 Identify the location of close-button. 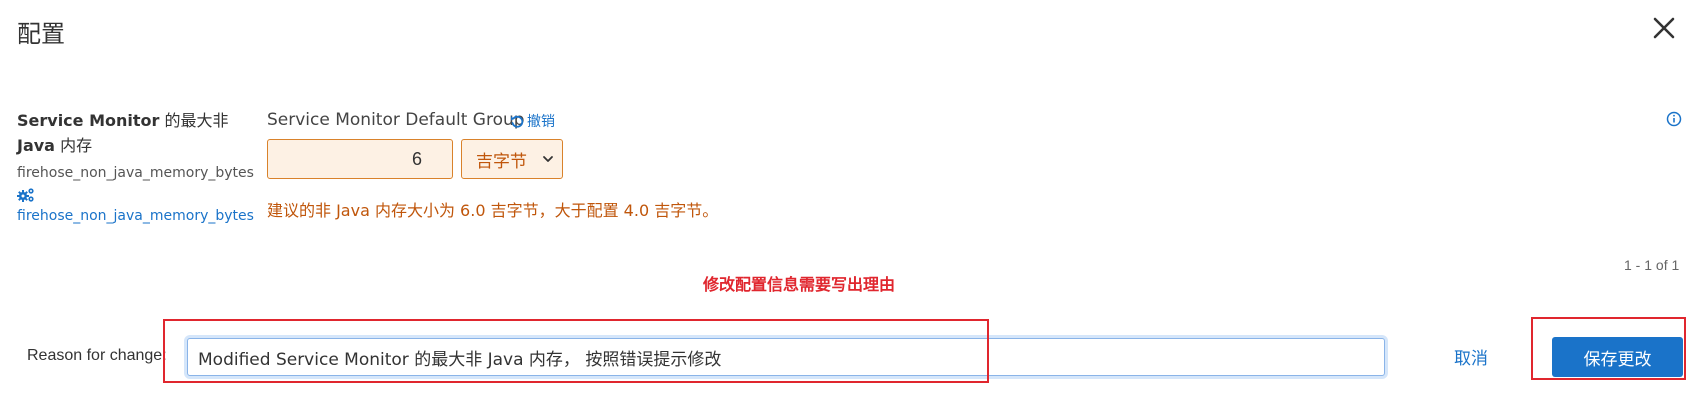
(1664, 28).